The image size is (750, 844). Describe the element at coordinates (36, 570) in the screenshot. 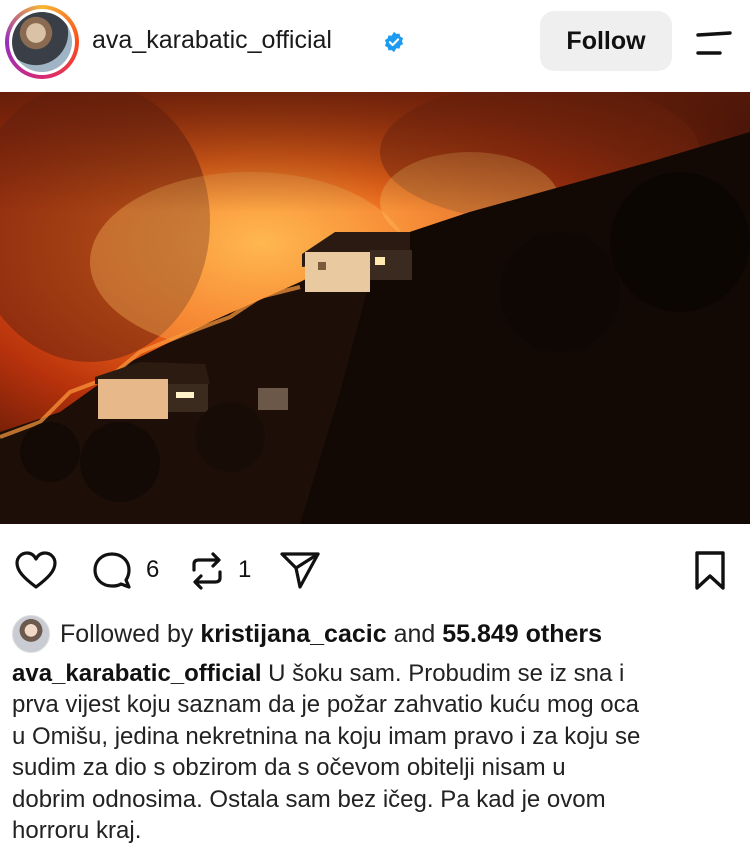

I see `like-heart-icon` at that location.